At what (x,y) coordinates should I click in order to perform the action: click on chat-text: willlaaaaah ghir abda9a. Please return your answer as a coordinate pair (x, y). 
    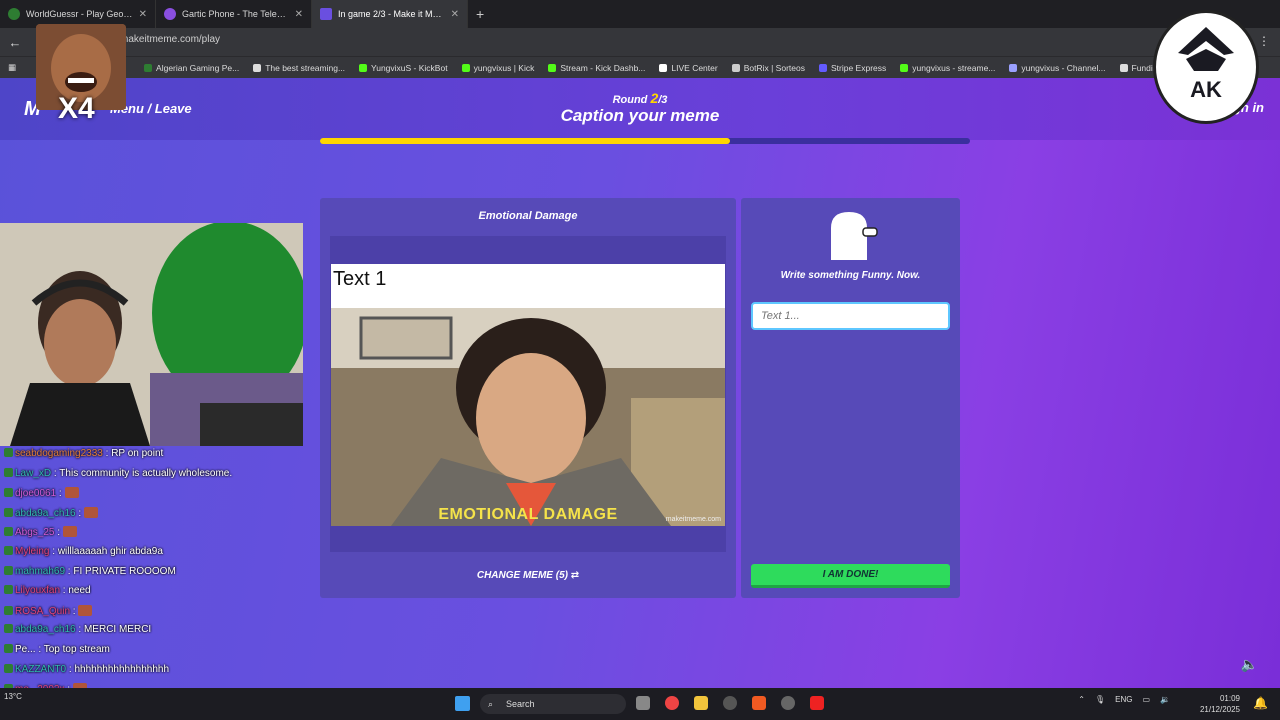
    Looking at the image, I should click on (110, 551).